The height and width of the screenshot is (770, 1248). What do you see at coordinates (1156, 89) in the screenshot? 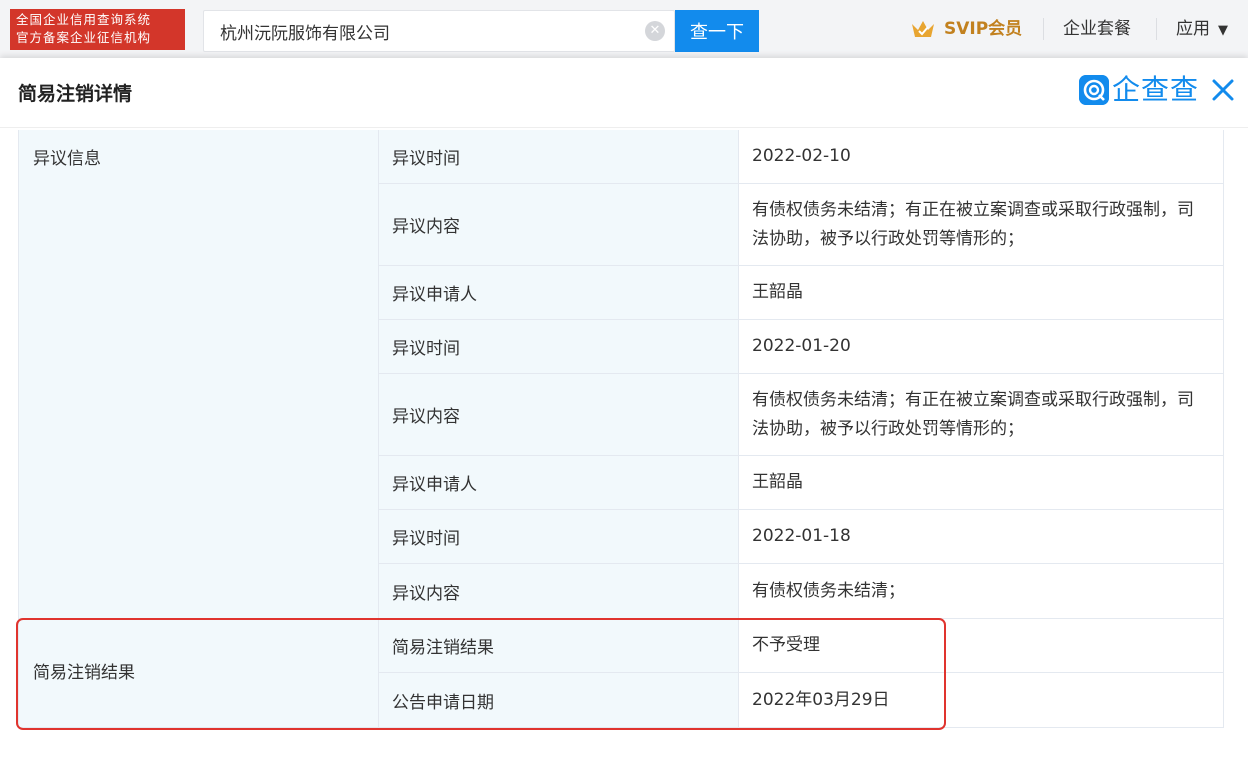
I see `brand-logo-text: 企查查` at bounding box center [1156, 89].